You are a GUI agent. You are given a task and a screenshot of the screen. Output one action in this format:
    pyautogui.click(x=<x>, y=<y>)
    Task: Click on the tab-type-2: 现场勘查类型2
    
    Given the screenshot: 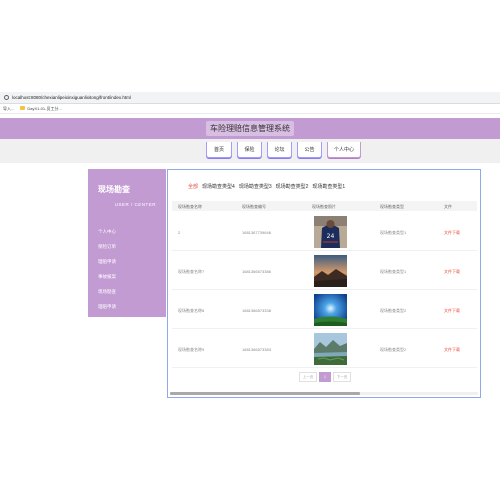 What is the action you would take?
    pyautogui.click(x=292, y=186)
    